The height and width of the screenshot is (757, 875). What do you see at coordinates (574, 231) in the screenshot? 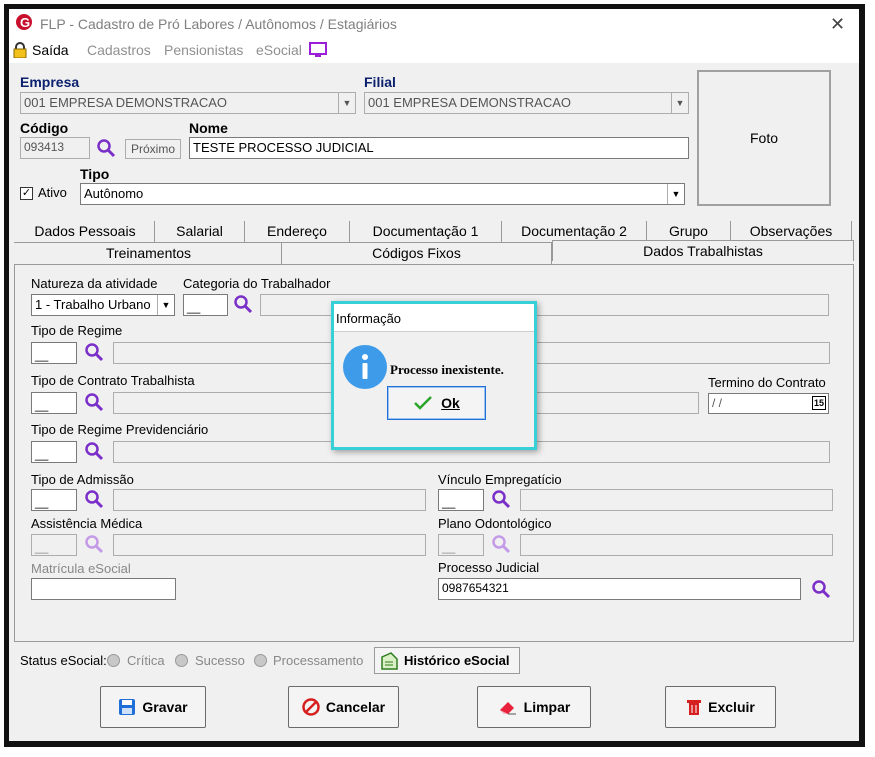
I see `tab-documentacao-2: Documentação 2` at bounding box center [574, 231].